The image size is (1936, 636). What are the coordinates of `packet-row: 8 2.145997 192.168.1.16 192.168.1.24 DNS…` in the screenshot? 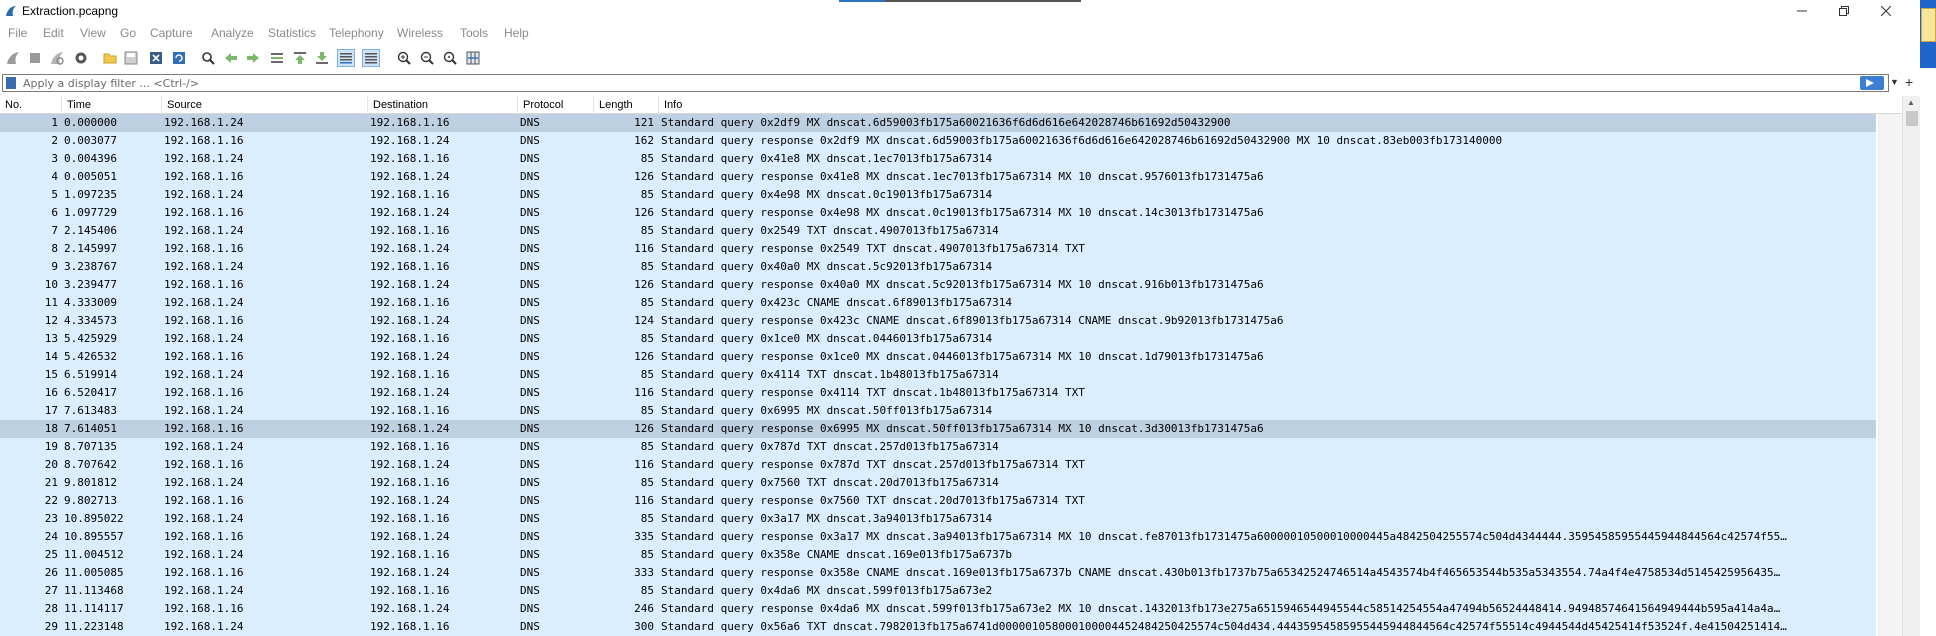 It's located at (938, 249).